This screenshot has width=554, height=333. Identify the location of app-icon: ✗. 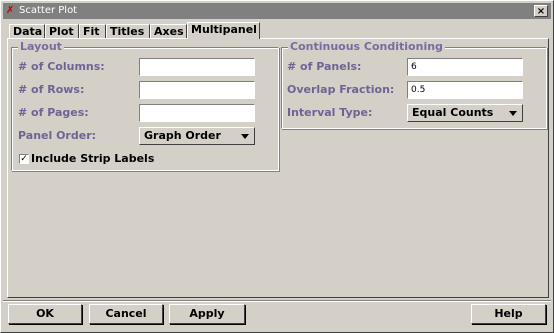
(10, 10).